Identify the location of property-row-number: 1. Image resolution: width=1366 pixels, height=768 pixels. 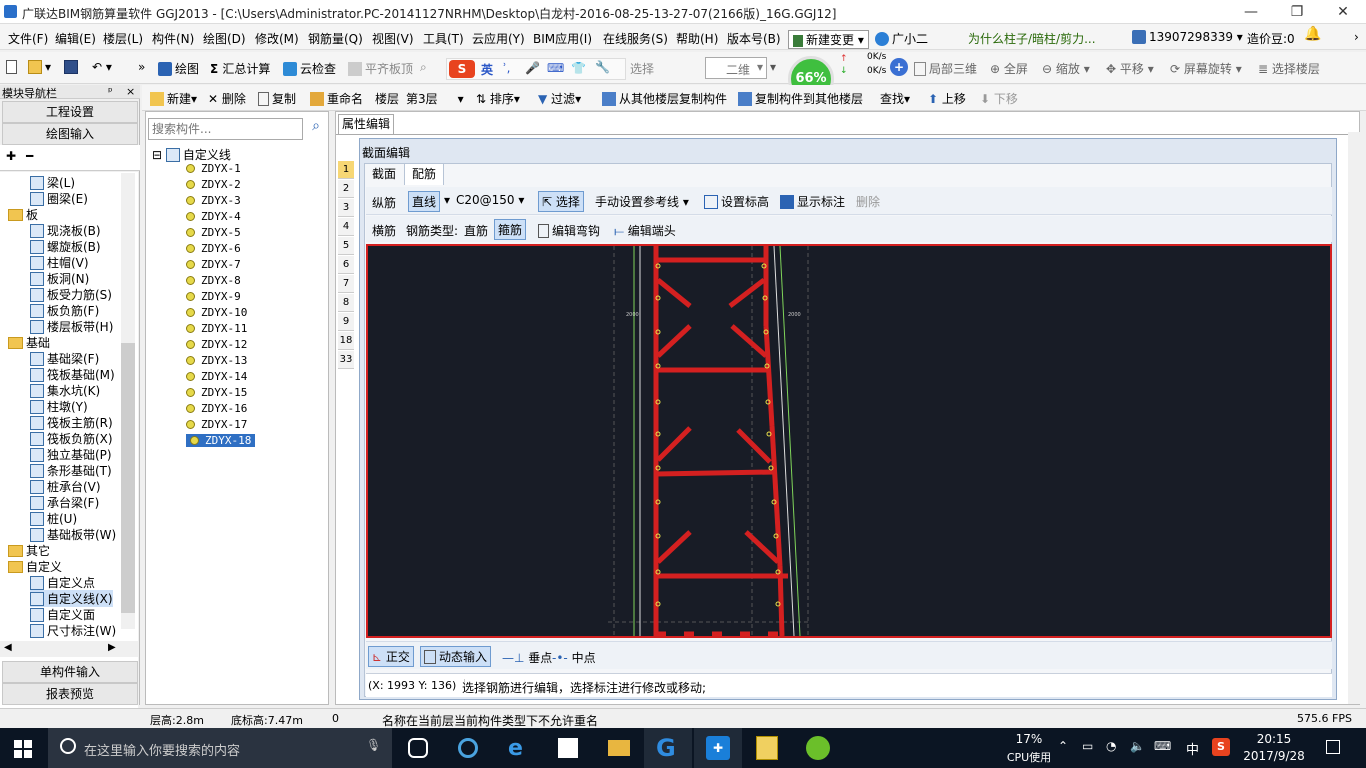
(346, 170).